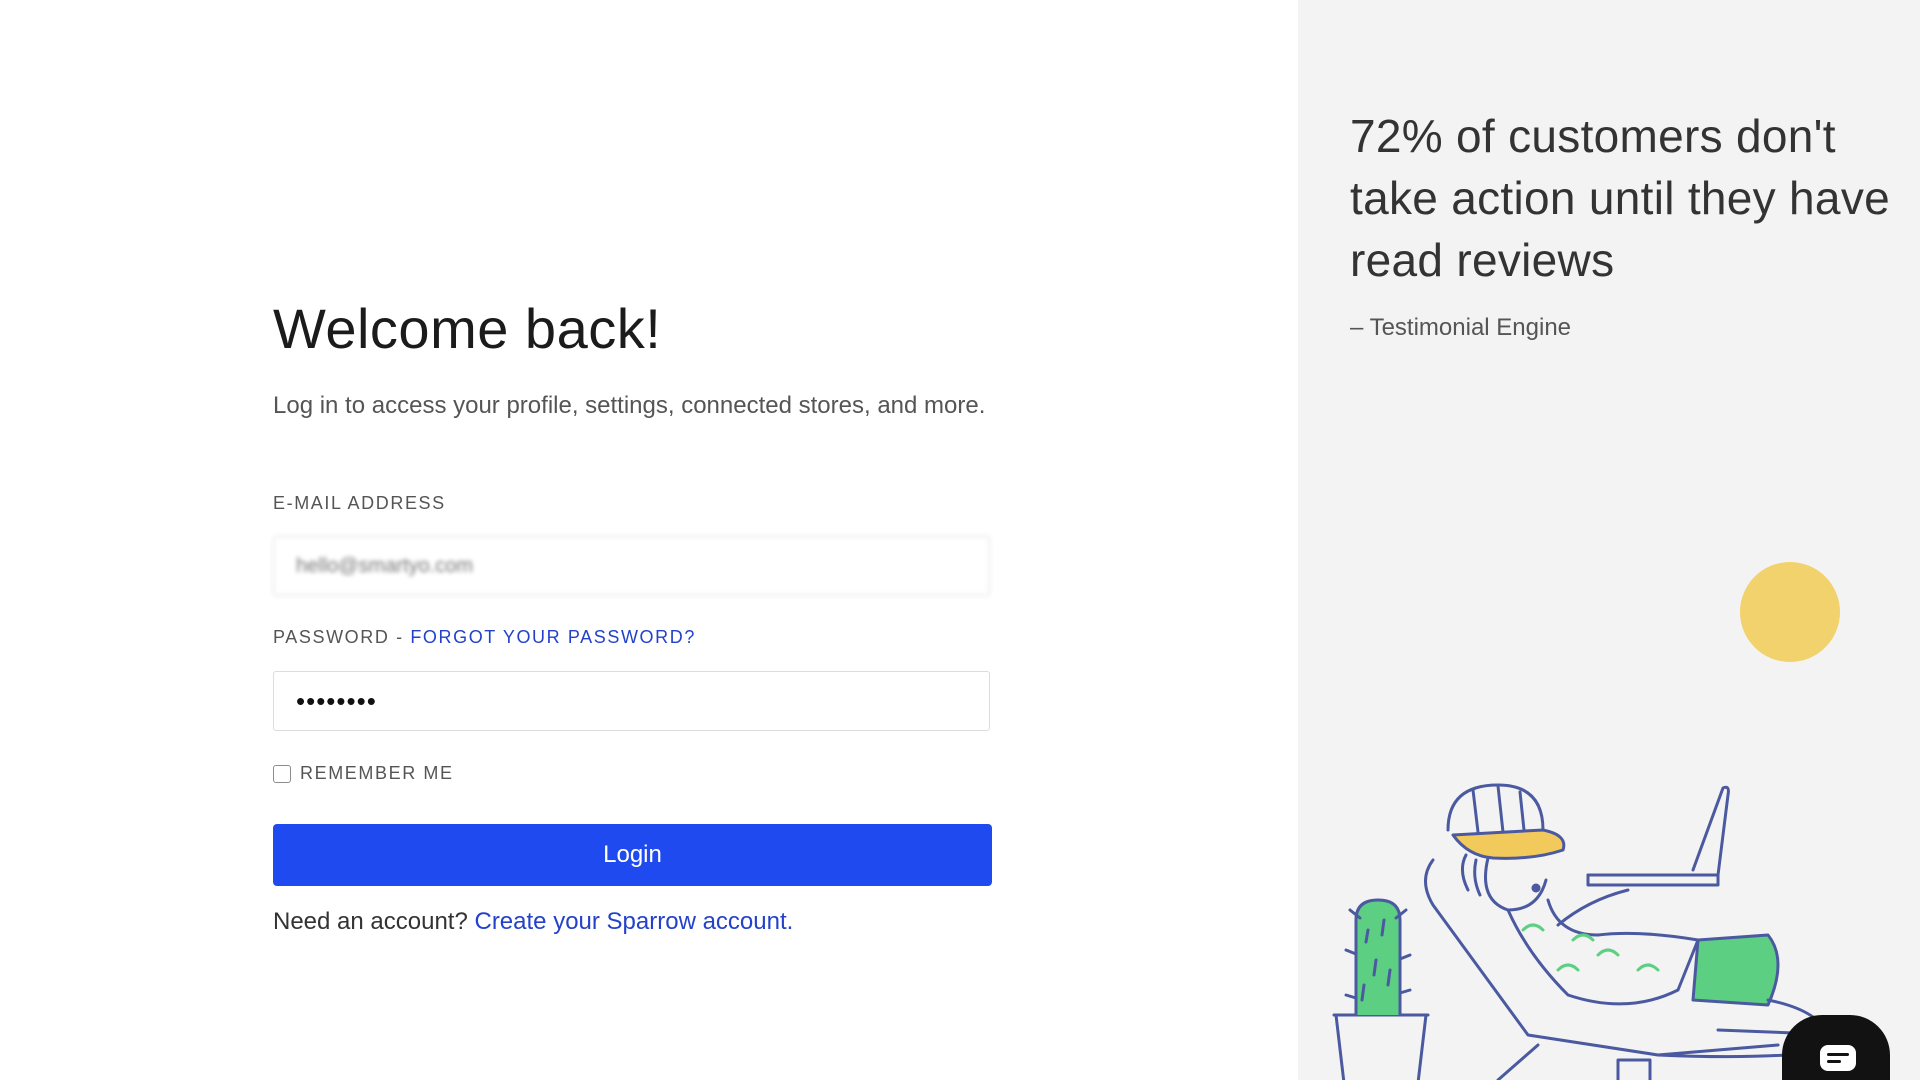 The width and height of the screenshot is (1920, 1080). I want to click on testimonial-source: – Testimonial Engine, so click(1461, 327).